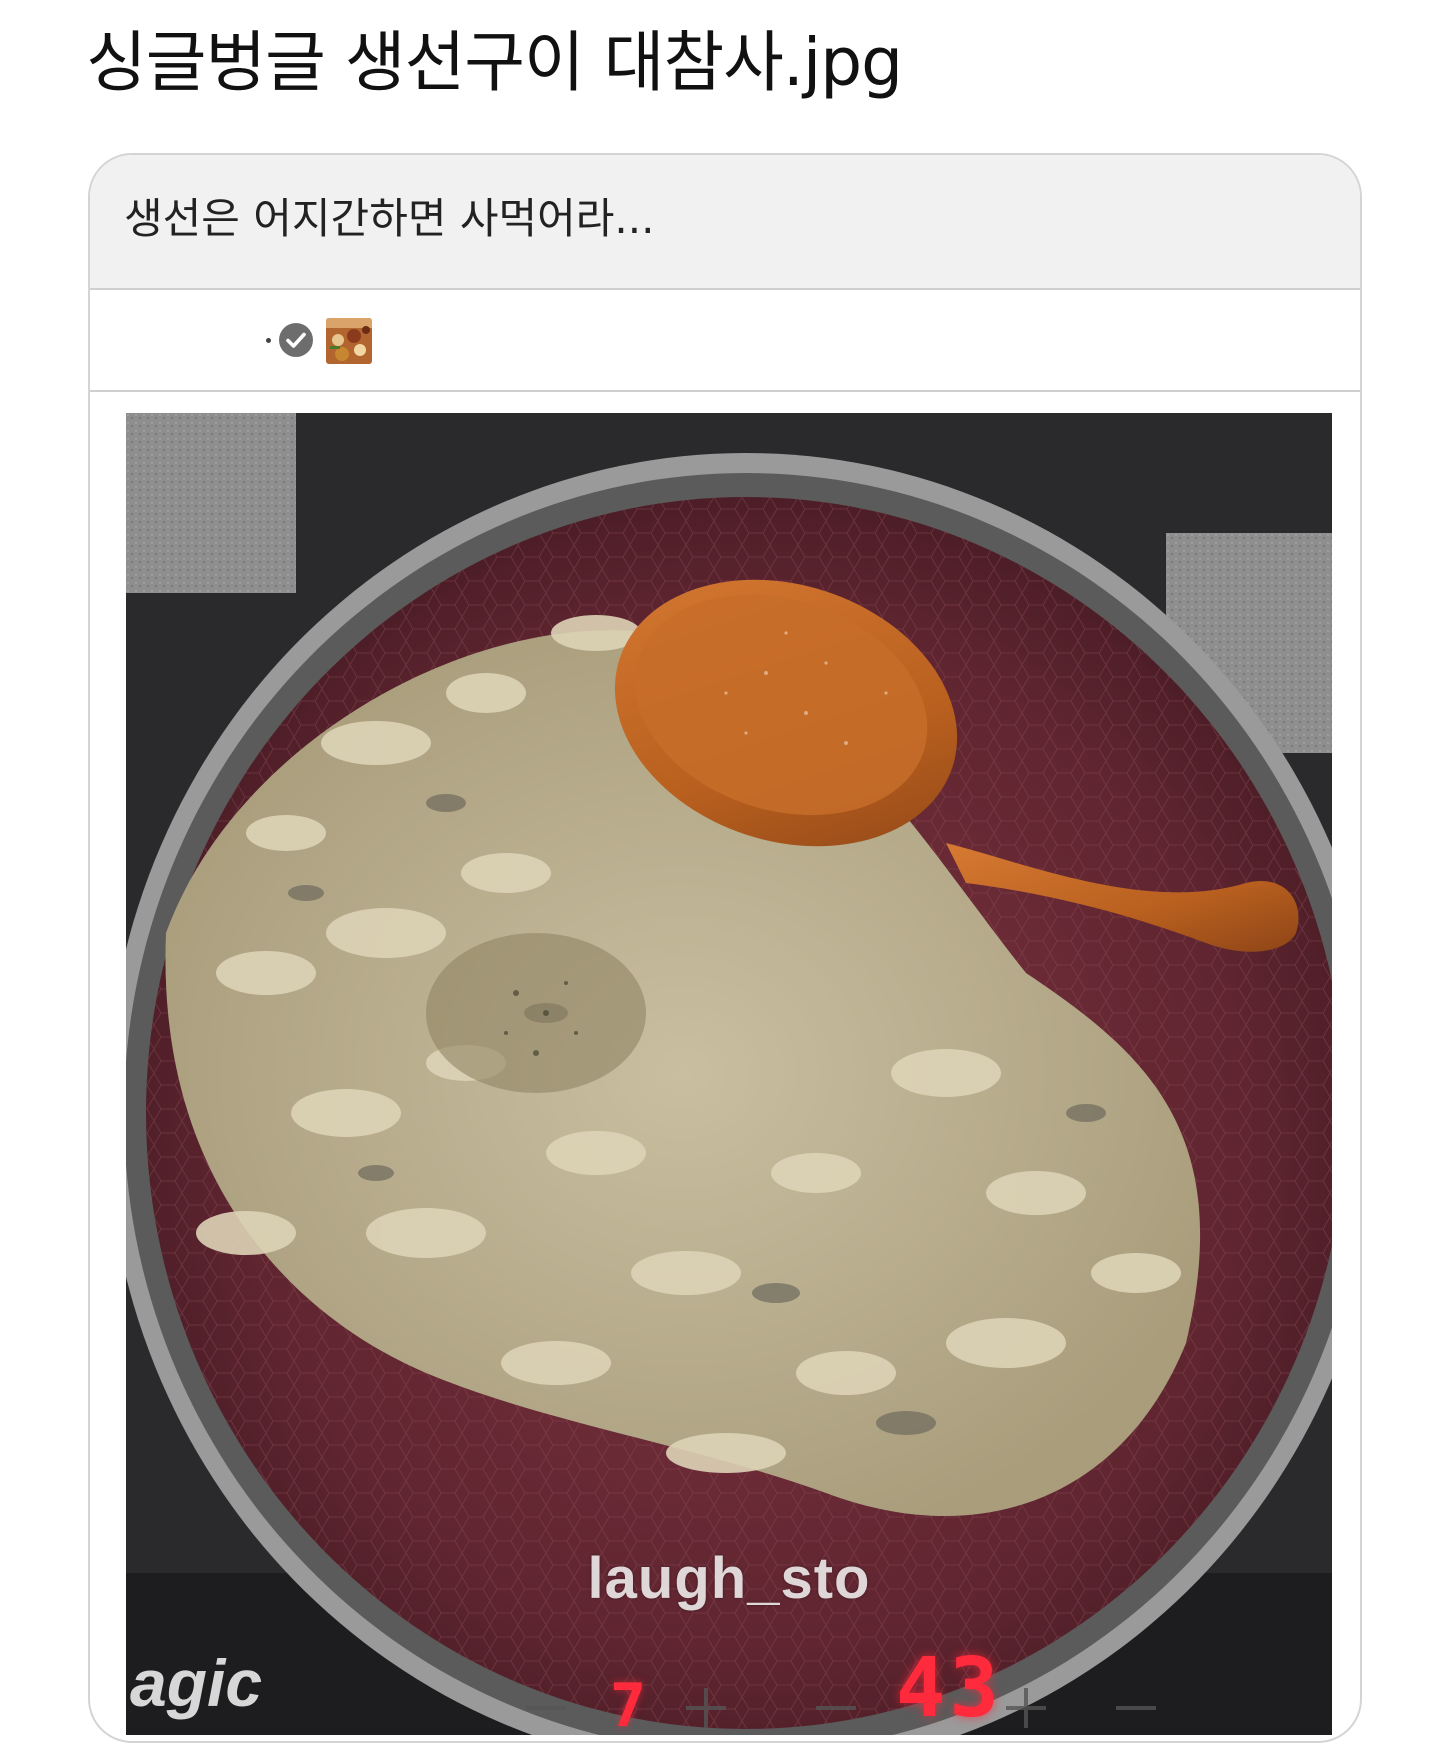 The image size is (1440, 1755). What do you see at coordinates (628, 1703) in the screenshot?
I see `stove-display-left: 7` at bounding box center [628, 1703].